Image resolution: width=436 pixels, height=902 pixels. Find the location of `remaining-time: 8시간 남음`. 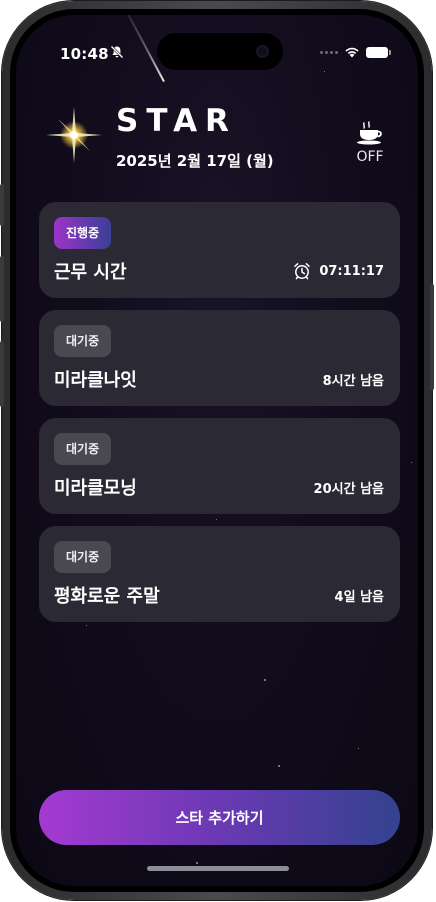

remaining-time: 8시간 남음 is located at coordinates (353, 379).